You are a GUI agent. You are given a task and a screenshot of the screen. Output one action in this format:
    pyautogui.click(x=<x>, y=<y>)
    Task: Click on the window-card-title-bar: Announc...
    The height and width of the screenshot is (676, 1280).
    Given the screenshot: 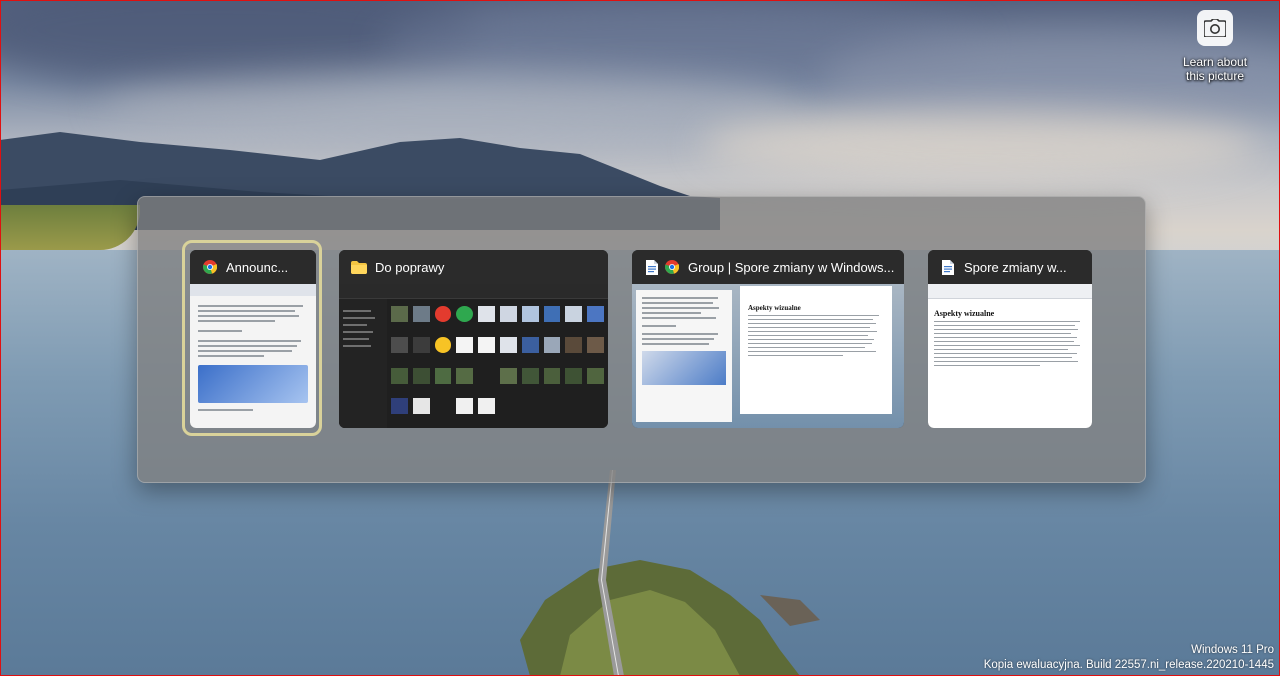 What is the action you would take?
    pyautogui.click(x=253, y=267)
    